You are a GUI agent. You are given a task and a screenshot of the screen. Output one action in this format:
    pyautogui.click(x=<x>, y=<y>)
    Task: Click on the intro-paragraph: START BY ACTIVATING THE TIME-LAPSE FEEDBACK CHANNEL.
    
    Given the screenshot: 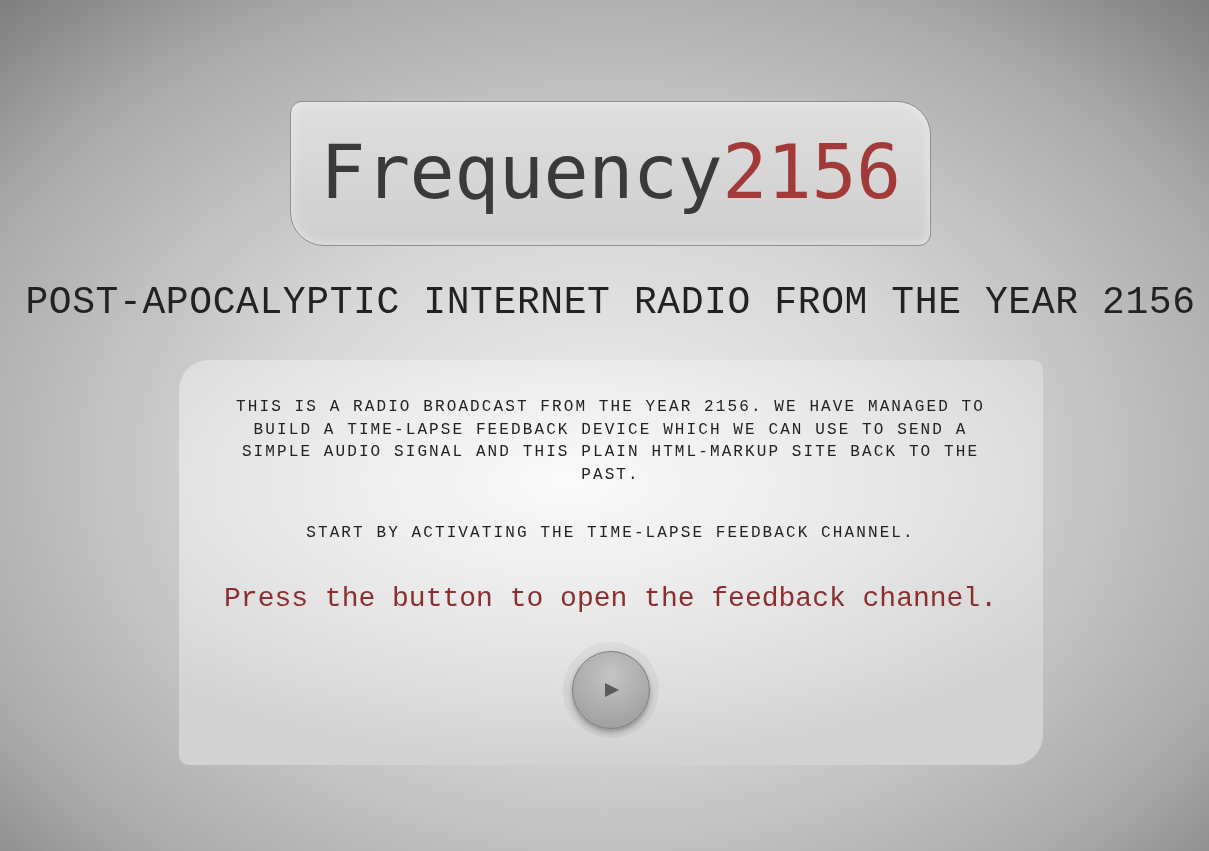 What is the action you would take?
    pyautogui.click(x=610, y=533)
    